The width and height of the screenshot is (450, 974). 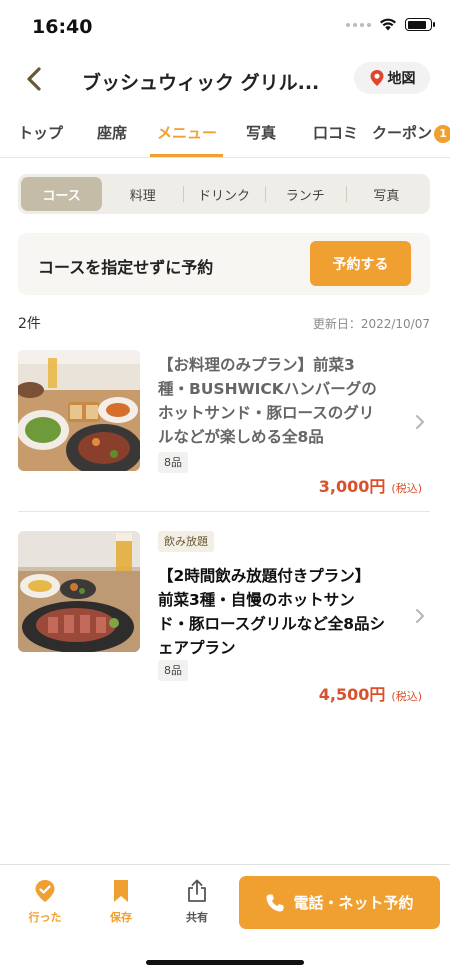 What do you see at coordinates (335, 132) in the screenshot?
I see `tab-reviews: 口コミ` at bounding box center [335, 132].